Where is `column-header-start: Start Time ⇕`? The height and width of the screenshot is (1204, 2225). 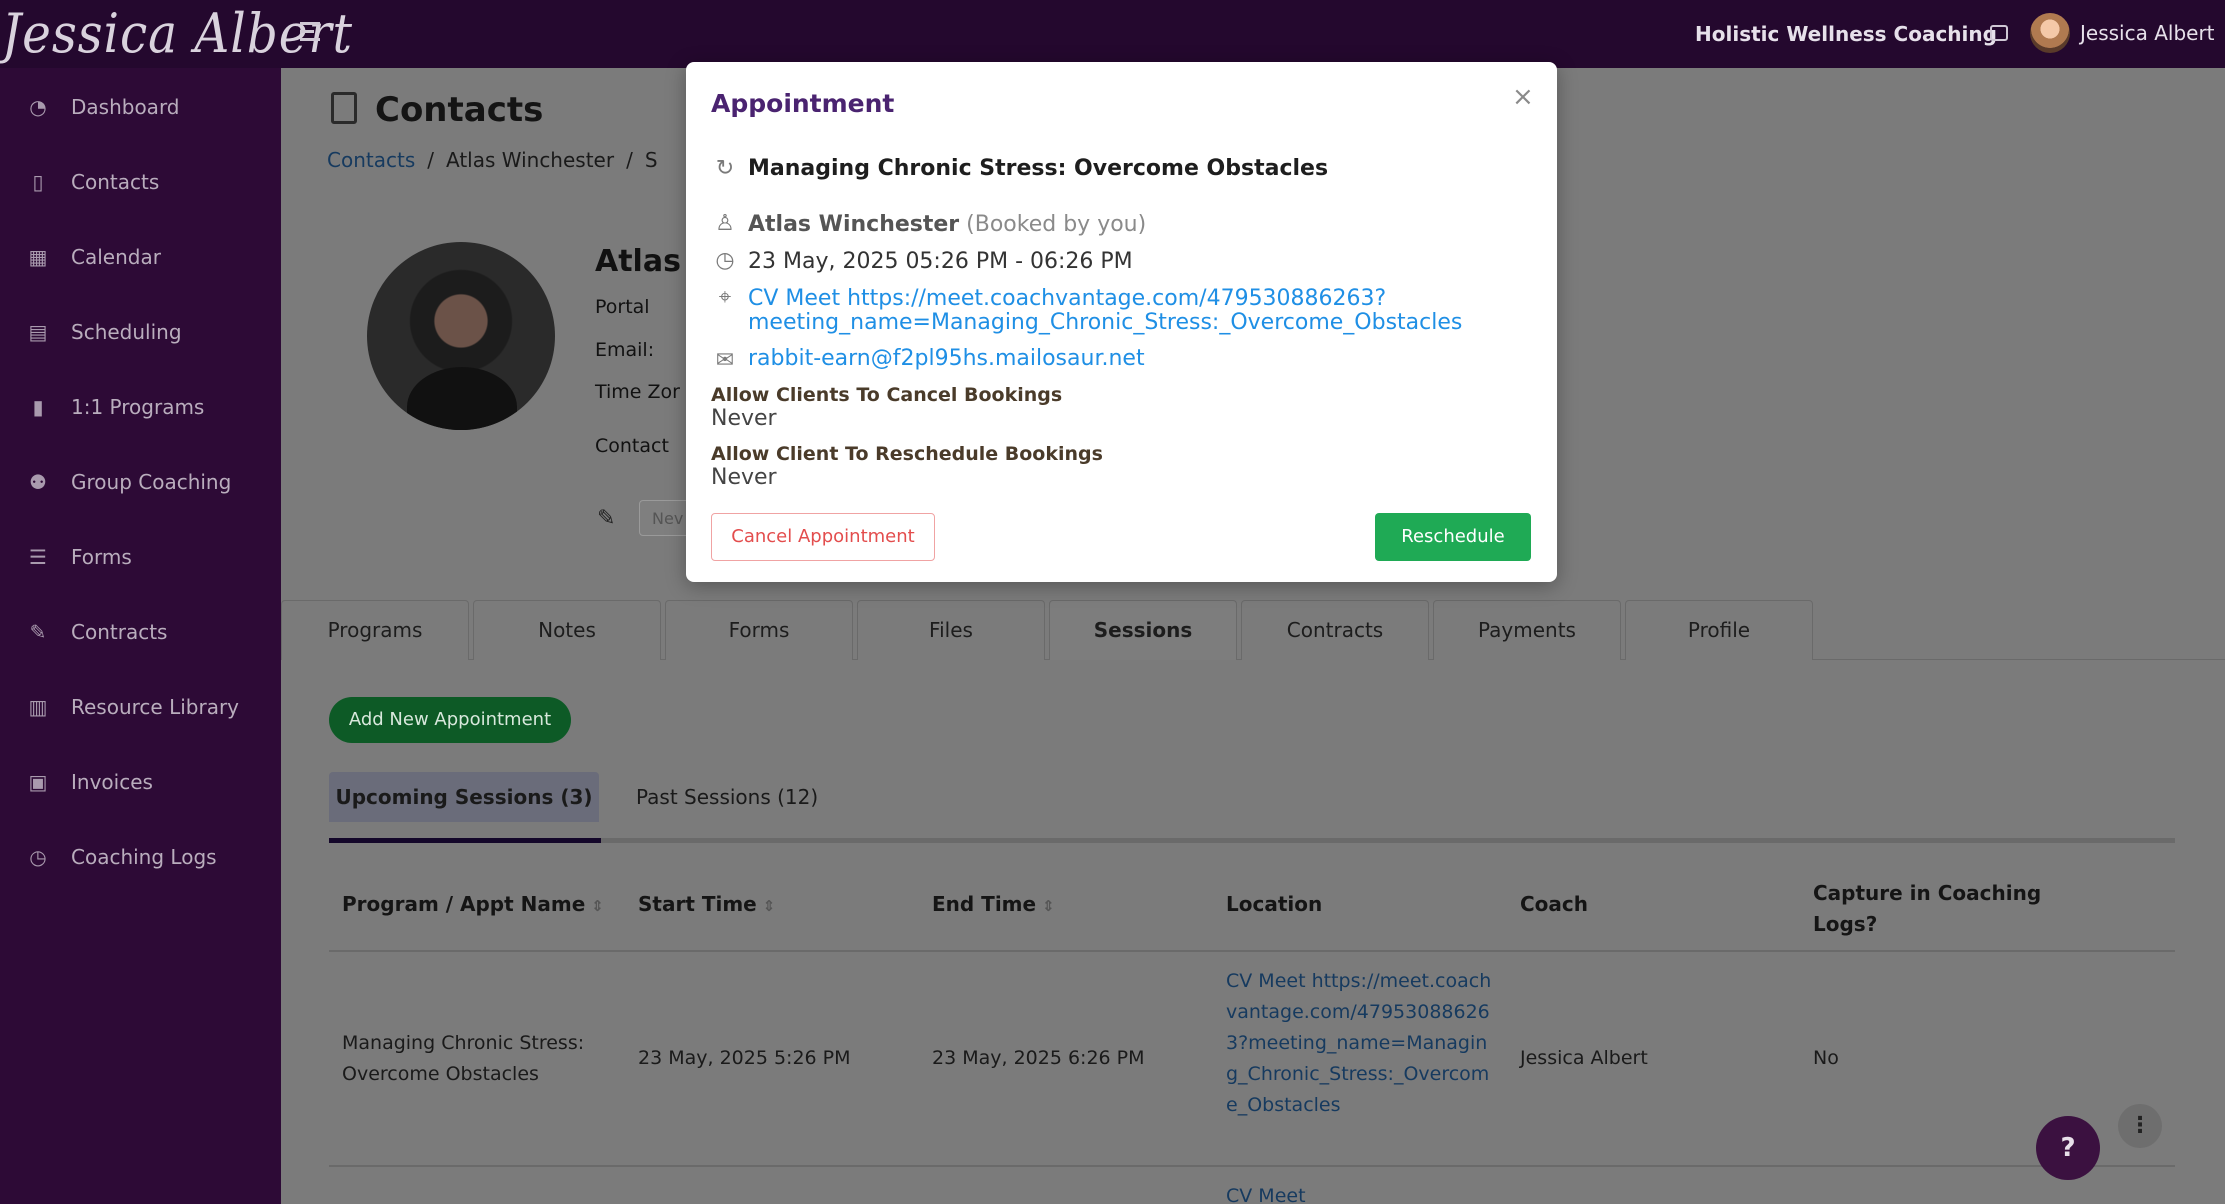 column-header-start: Start Time ⇕ is located at coordinates (706, 904).